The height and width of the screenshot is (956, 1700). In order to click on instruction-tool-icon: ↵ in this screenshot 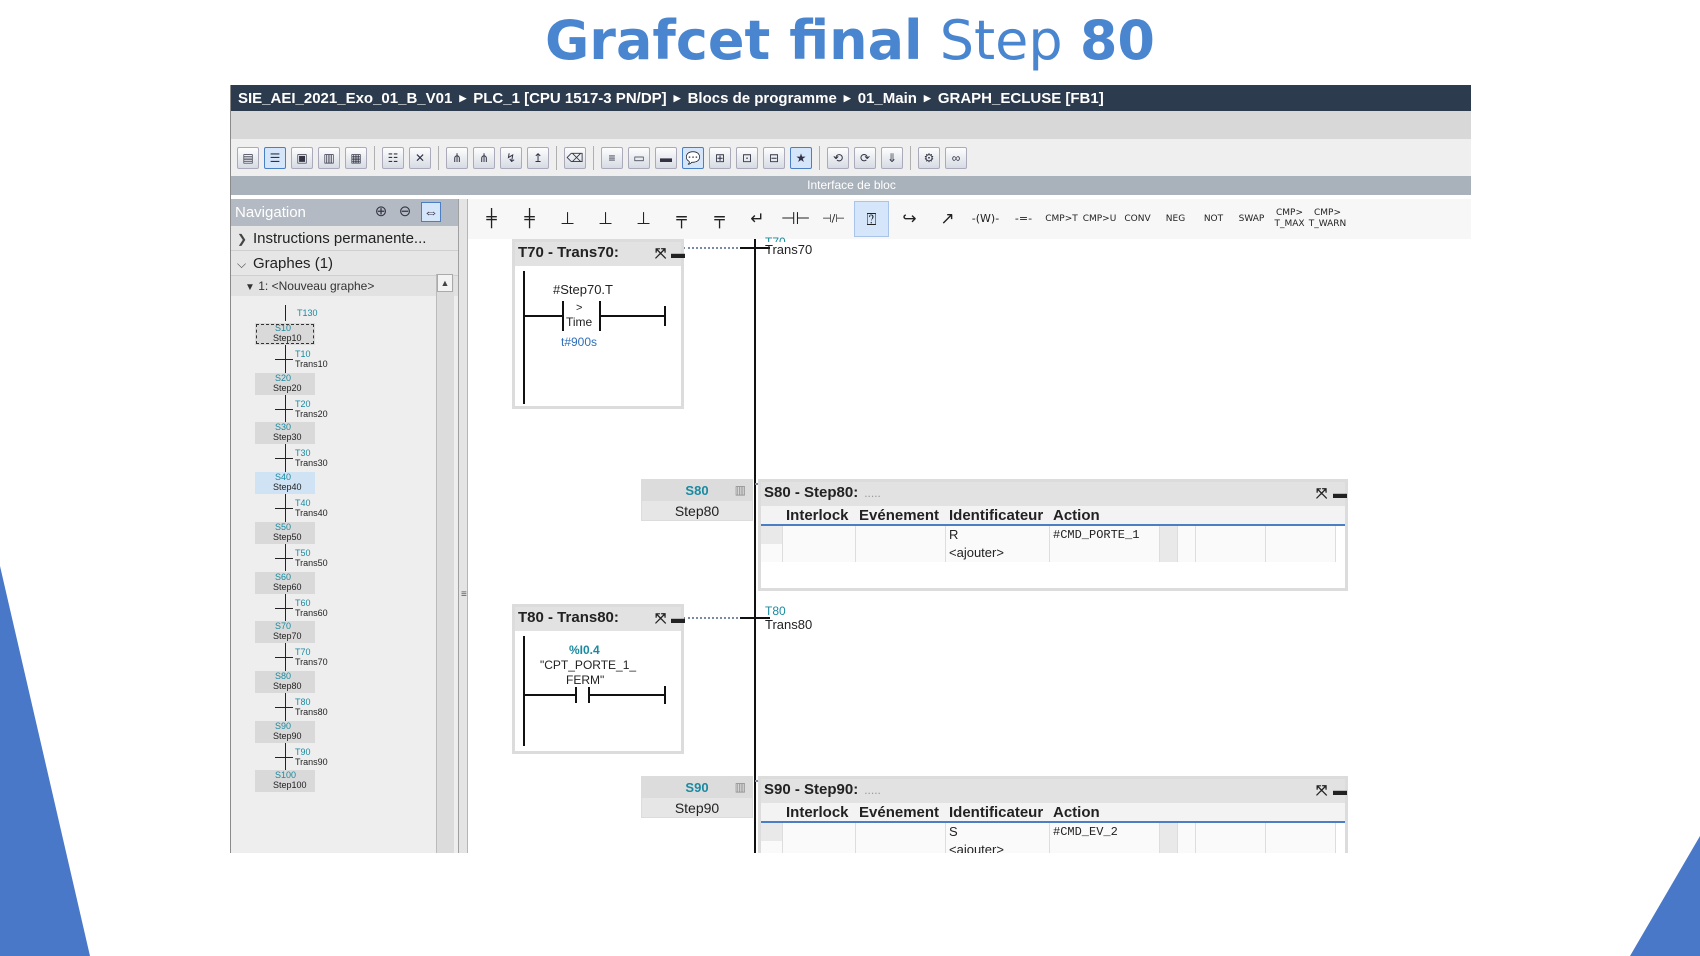, I will do `click(757, 219)`.